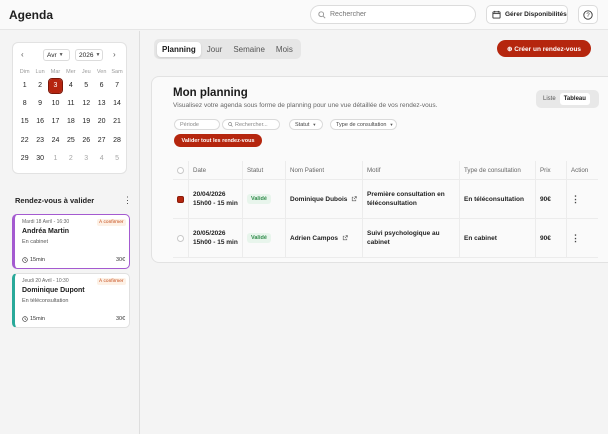 This screenshot has height=434, width=608. What do you see at coordinates (39, 141) in the screenshot?
I see `calendar-day: 23` at bounding box center [39, 141].